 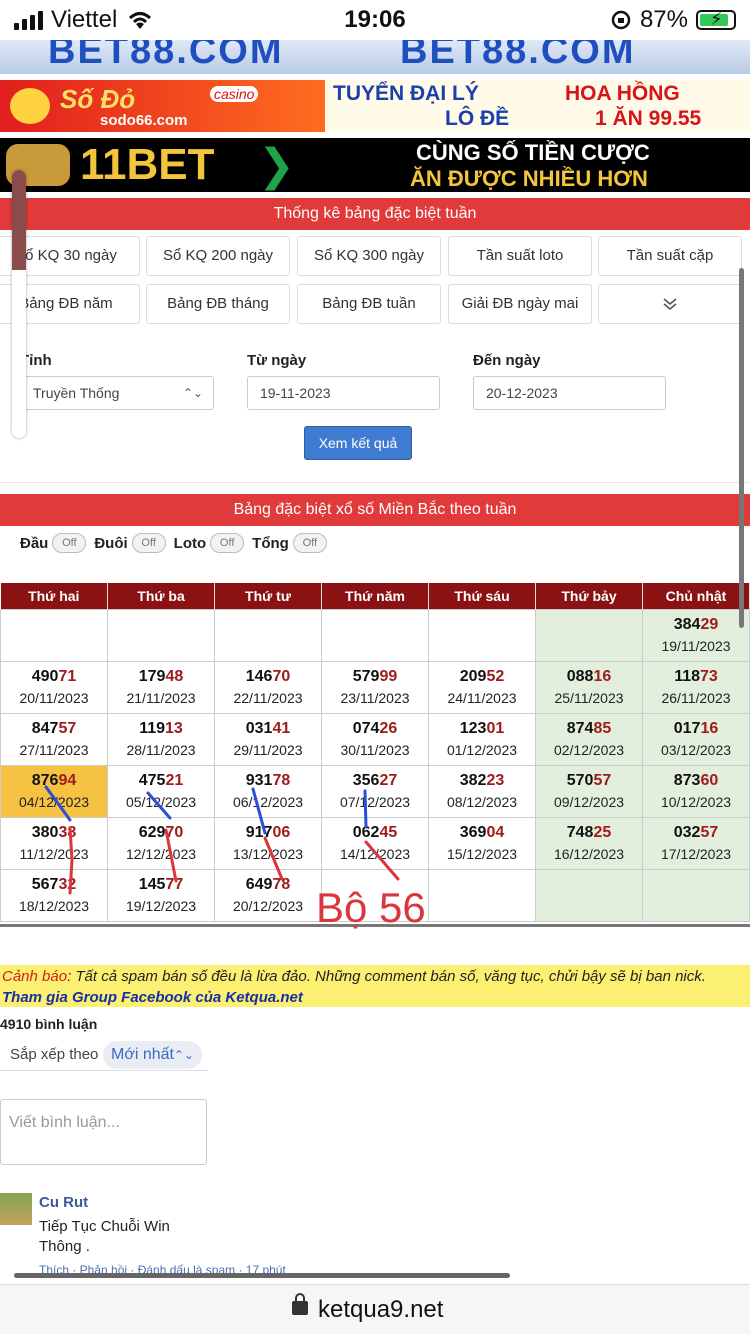 I want to click on bet88-left-text: BET88.COM, so click(x=166, y=56).